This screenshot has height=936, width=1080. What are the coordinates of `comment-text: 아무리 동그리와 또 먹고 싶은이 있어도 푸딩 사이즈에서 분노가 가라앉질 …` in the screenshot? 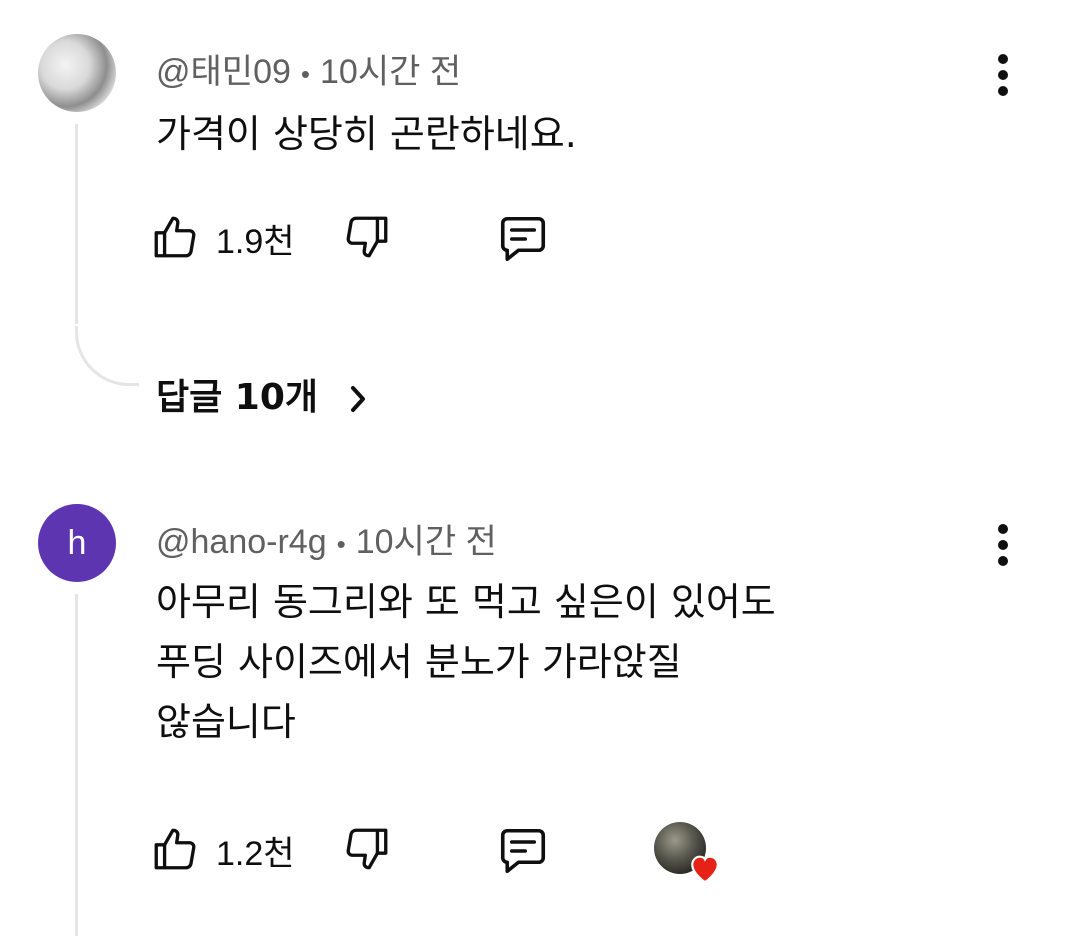 It's located at (576, 662).